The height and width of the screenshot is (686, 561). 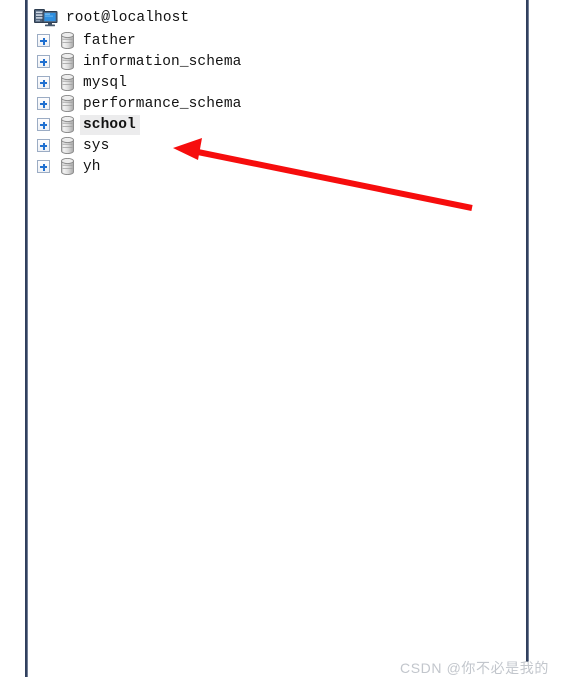 I want to click on panel-right-border, so click(x=527, y=331).